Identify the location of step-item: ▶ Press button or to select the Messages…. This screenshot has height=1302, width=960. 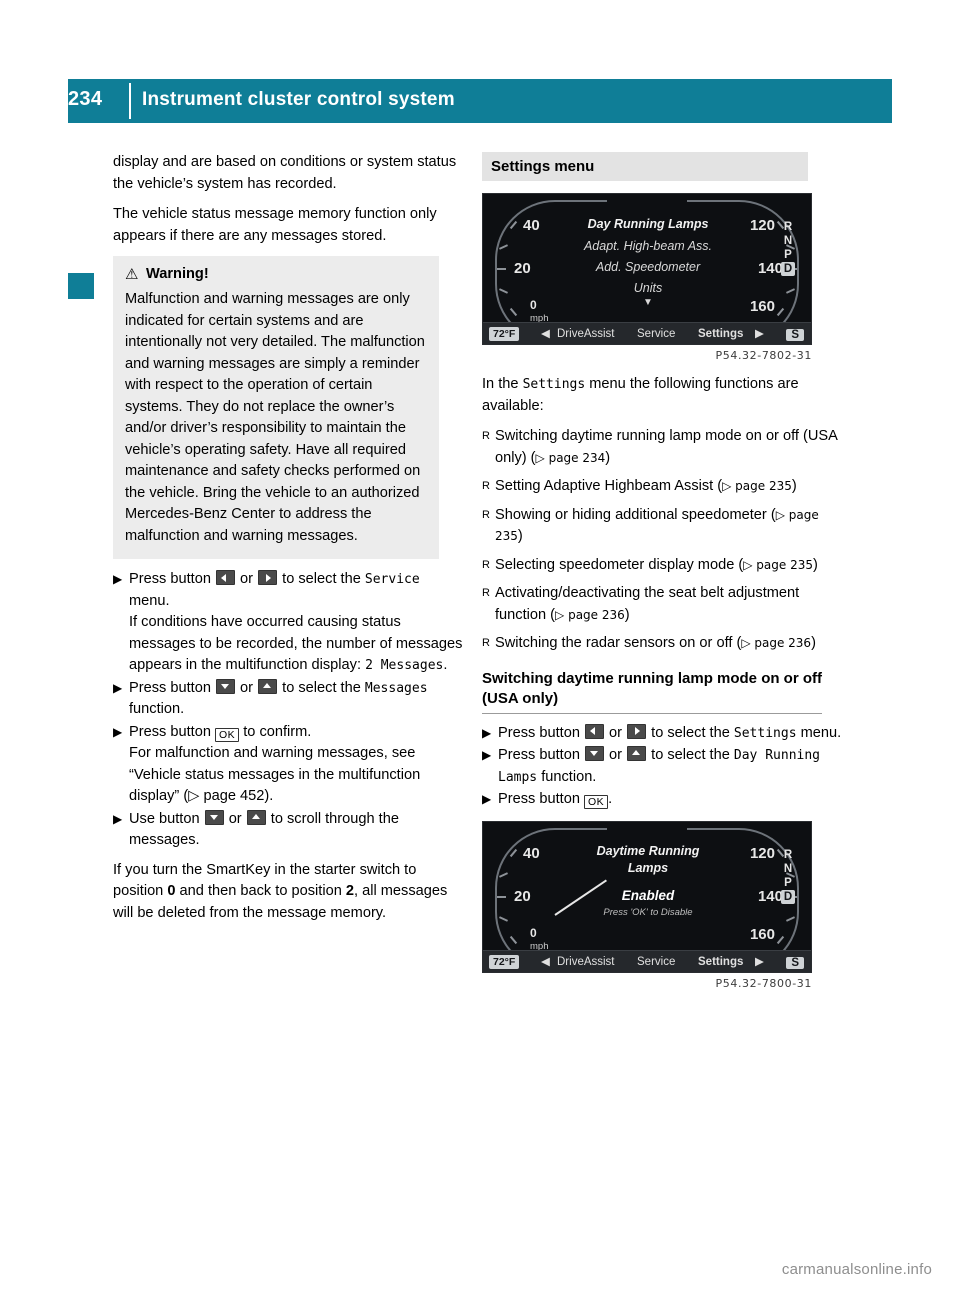
(288, 699).